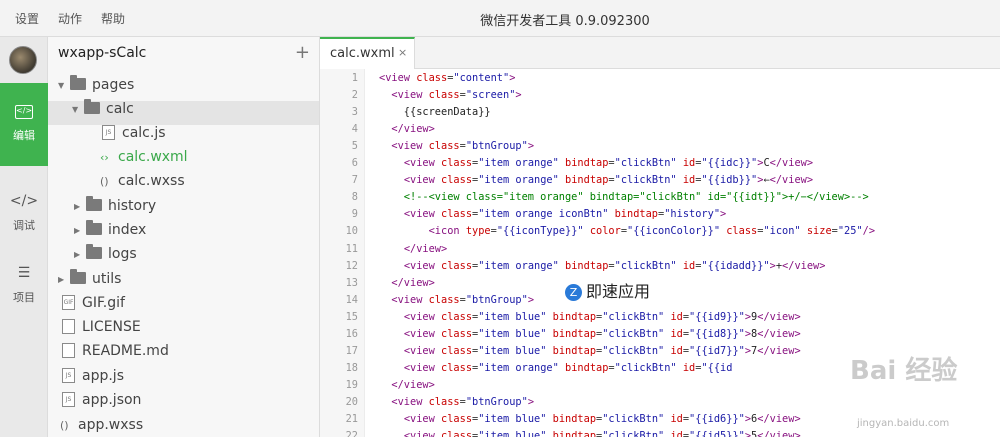 The height and width of the screenshot is (437, 1000). I want to click on project-name: wxapp-sCalc, so click(102, 53).